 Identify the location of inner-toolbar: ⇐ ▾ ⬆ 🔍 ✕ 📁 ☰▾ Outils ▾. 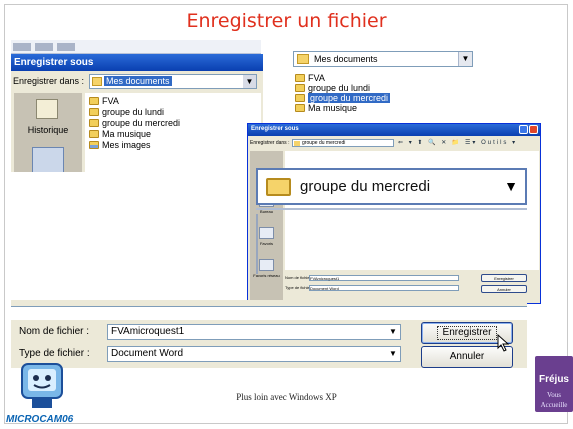
(457, 142).